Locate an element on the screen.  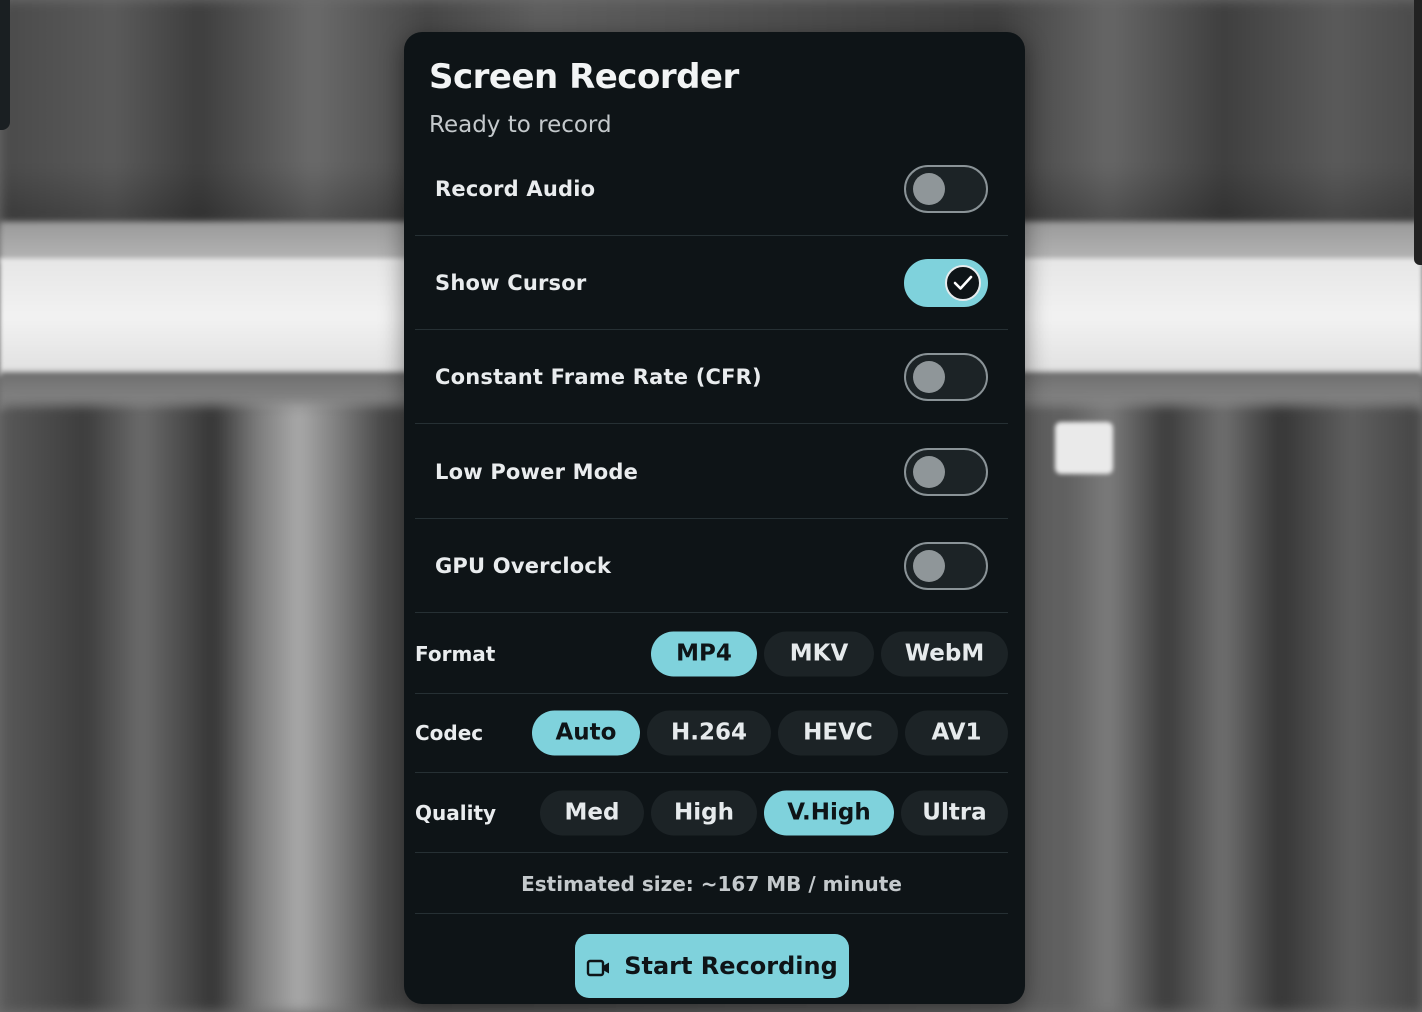
start-recording-button: Start Recording is located at coordinates (712, 966).